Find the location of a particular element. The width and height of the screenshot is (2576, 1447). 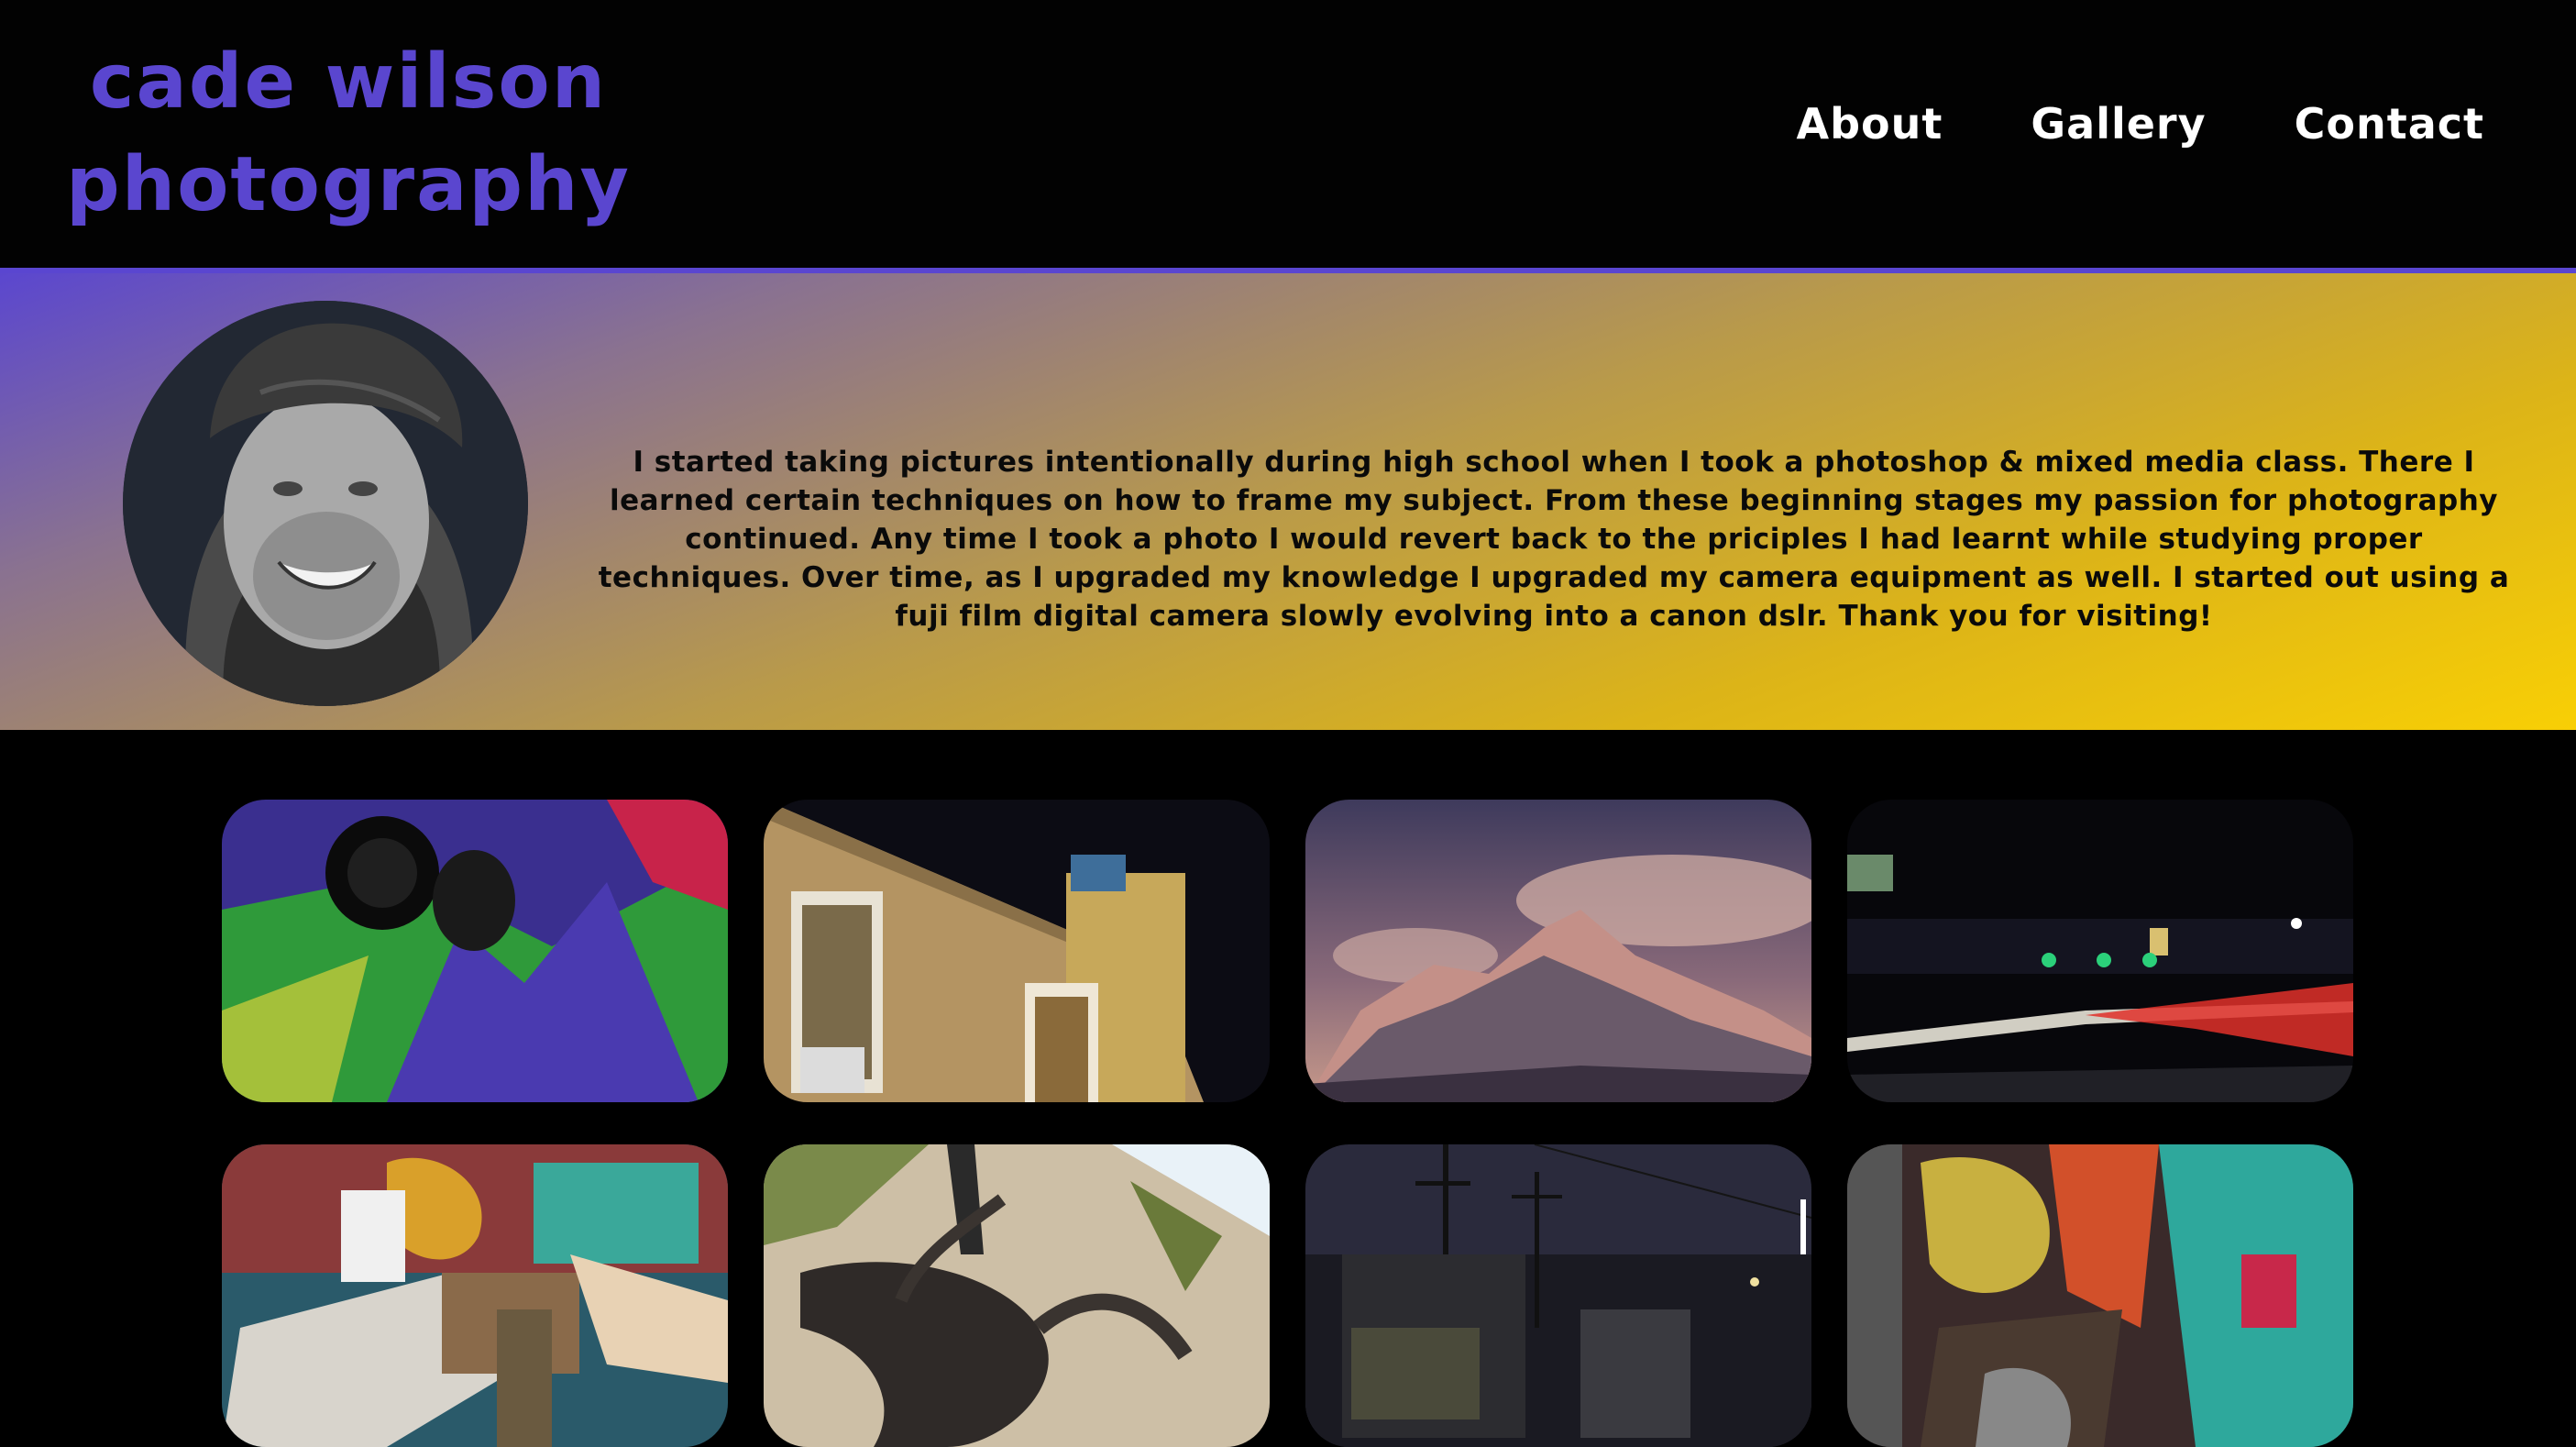

gallery-photo-building is located at coordinates (1017, 951).